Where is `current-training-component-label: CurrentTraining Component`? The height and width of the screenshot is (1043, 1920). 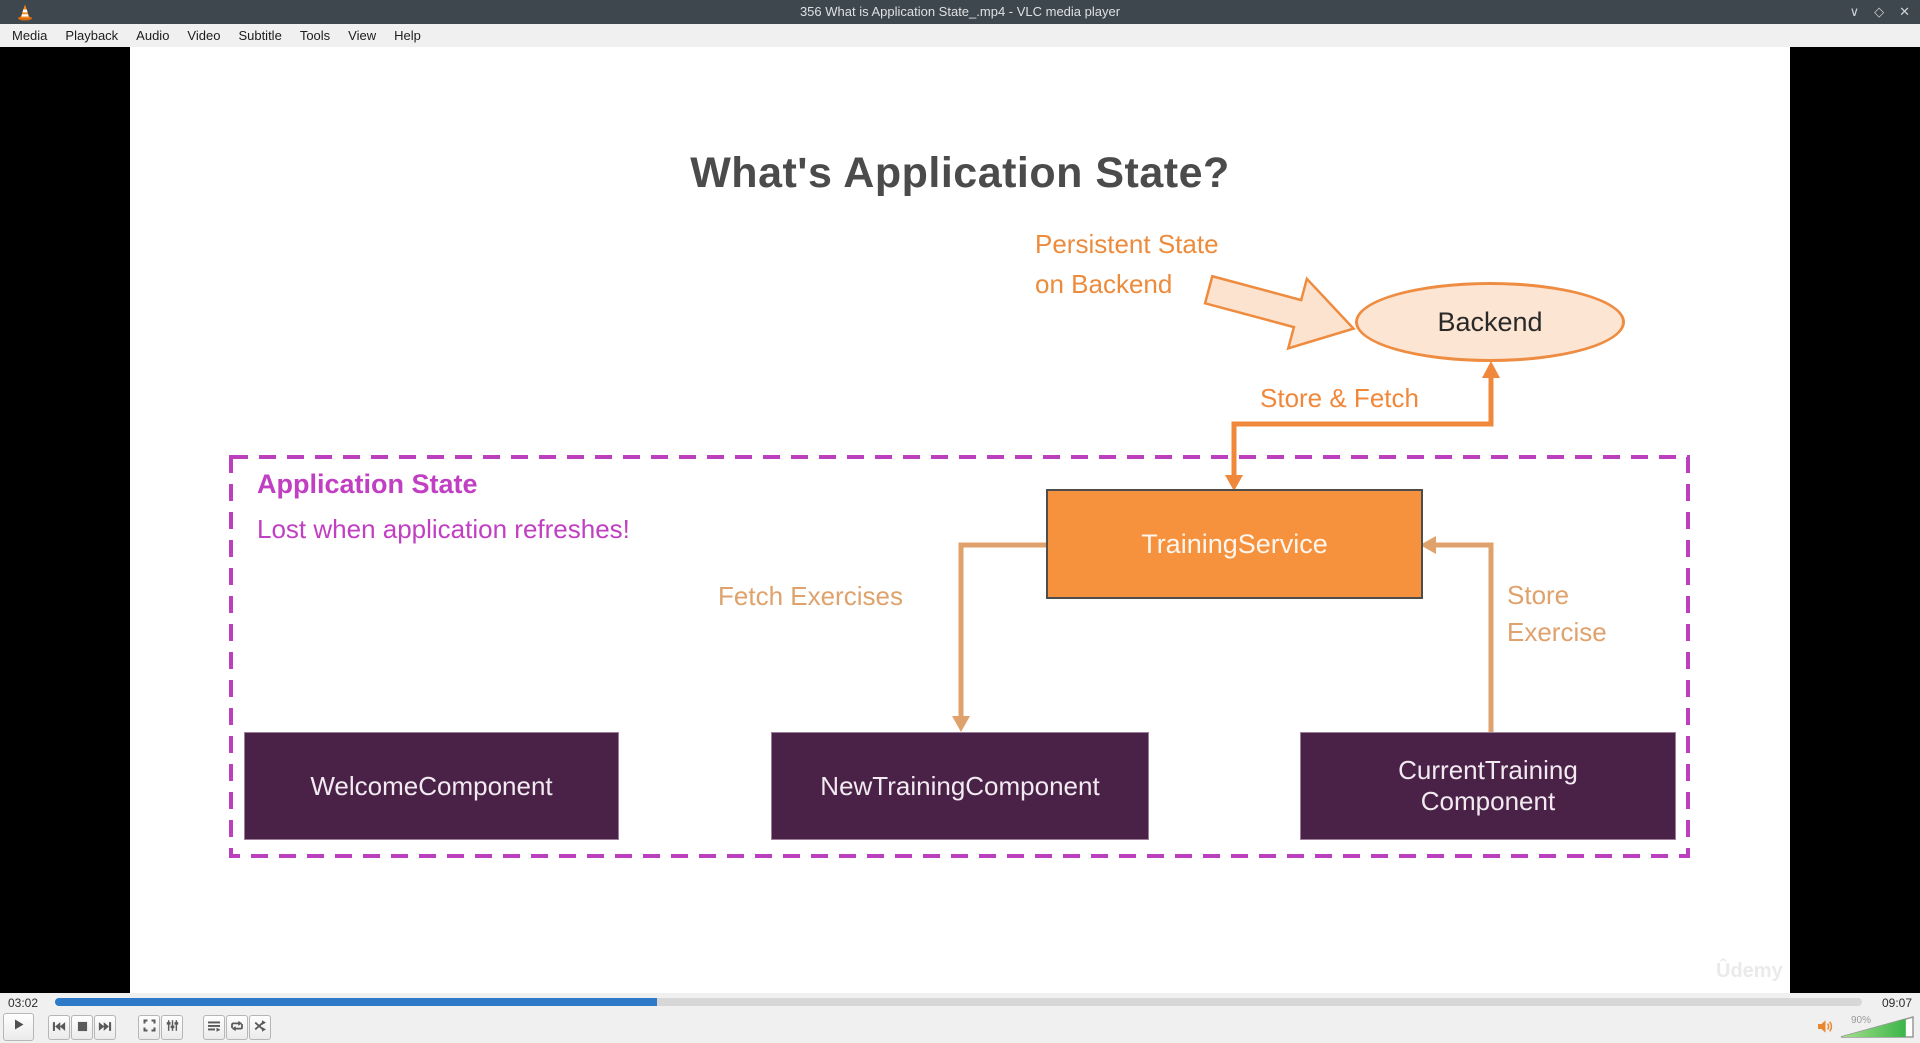
current-training-component-label: CurrentTraining Component is located at coordinates (1488, 785).